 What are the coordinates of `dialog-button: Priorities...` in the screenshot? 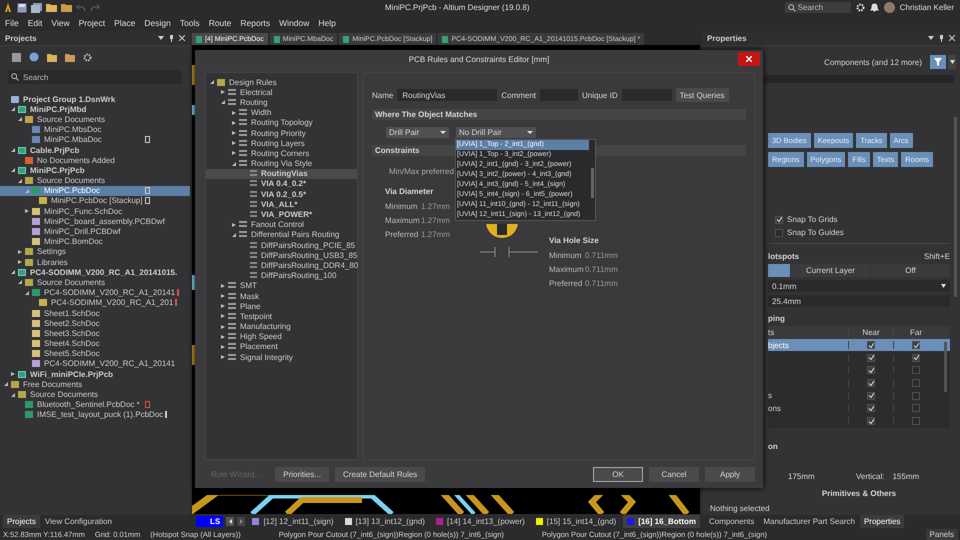 It's located at (302, 474).